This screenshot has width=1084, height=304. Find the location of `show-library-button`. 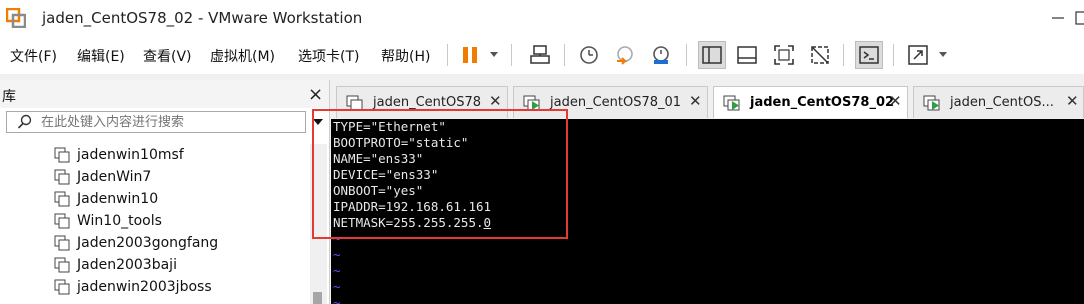

show-library-button is located at coordinates (712, 55).